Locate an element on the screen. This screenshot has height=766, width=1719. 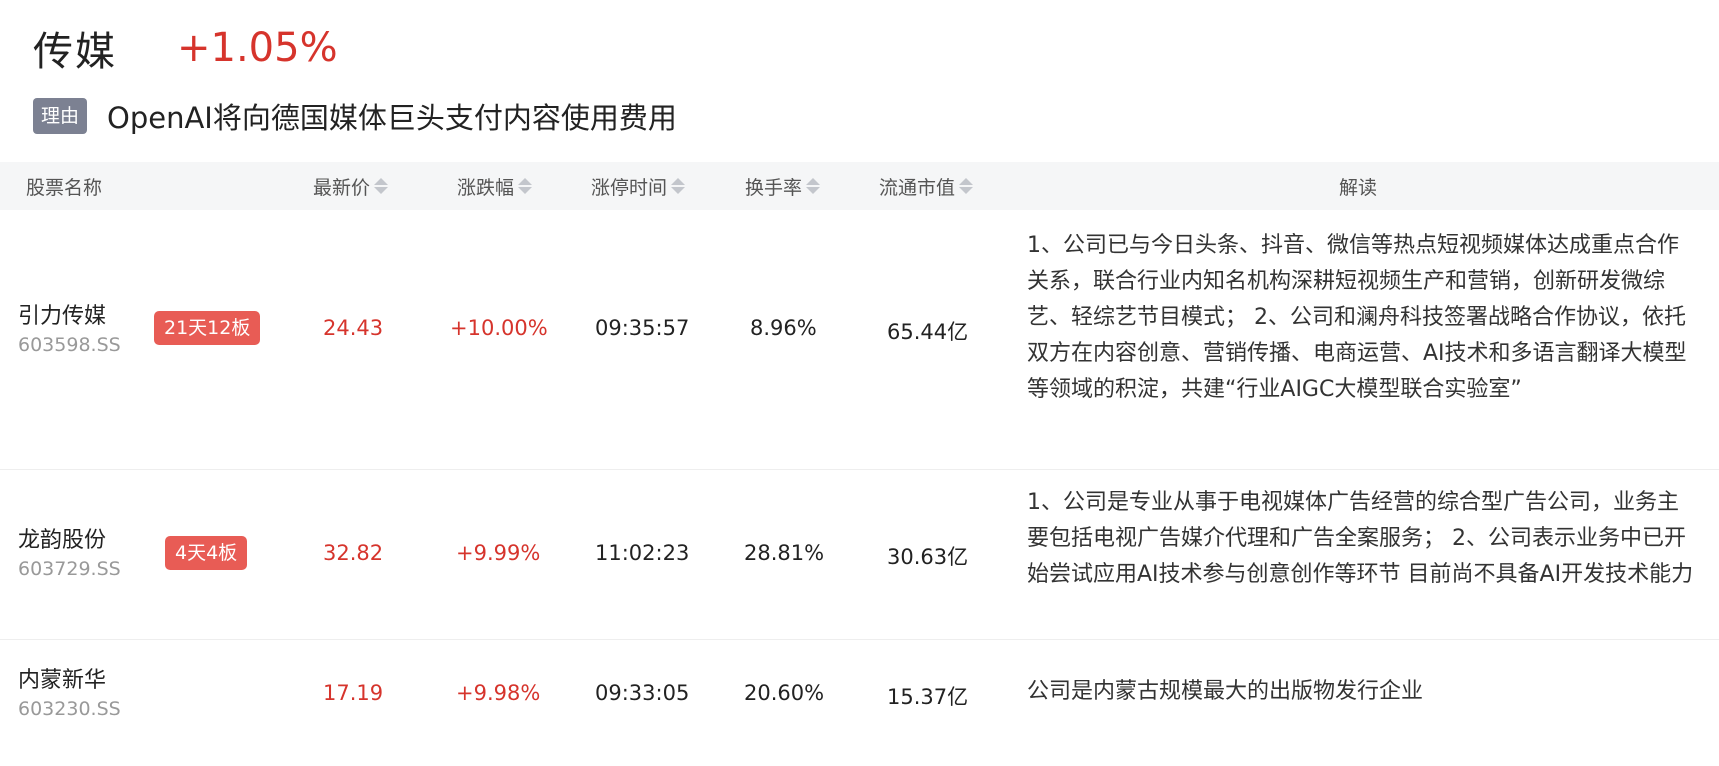
stock-code: 603729.SS is located at coordinates (69, 569).